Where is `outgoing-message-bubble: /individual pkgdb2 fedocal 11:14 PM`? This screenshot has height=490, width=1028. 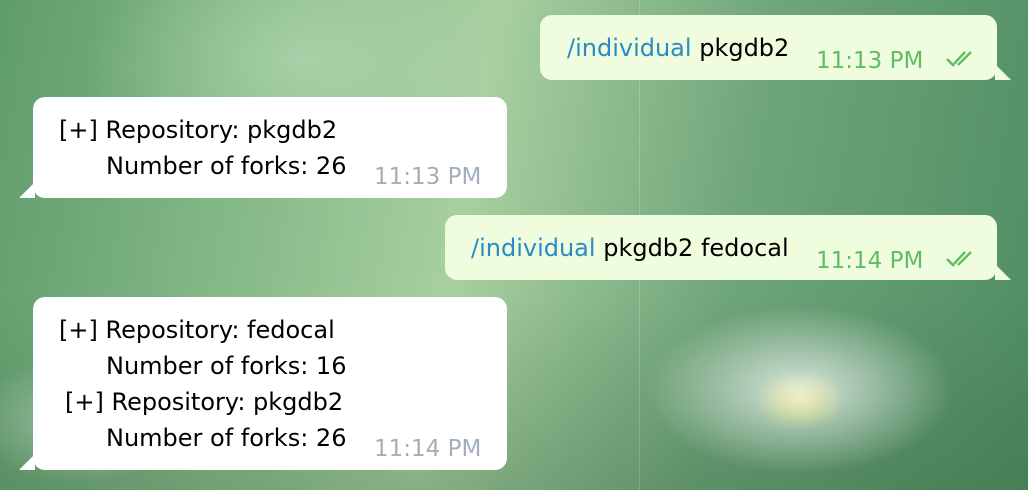
outgoing-message-bubble: /individual pkgdb2 fedocal 11:14 PM is located at coordinates (728, 247).